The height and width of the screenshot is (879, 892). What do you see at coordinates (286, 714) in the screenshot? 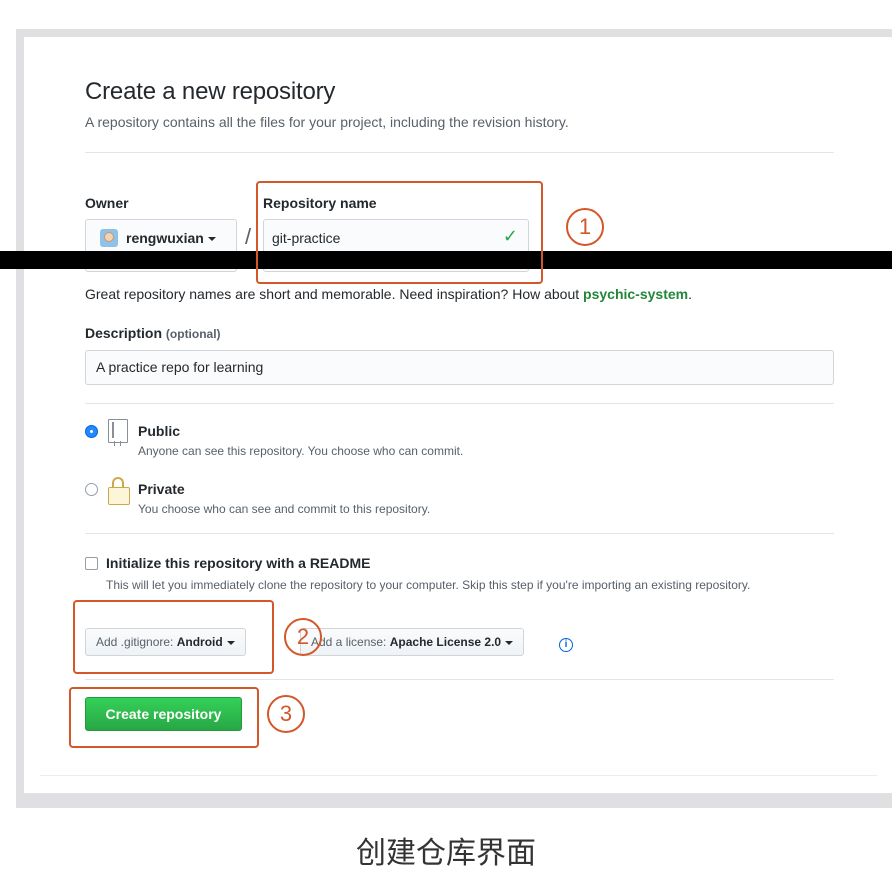
I see `annotation-step-3: 3` at bounding box center [286, 714].